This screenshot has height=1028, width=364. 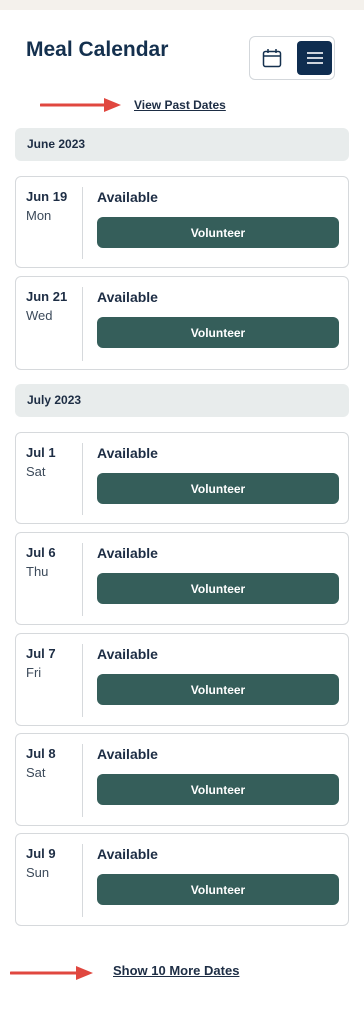 What do you see at coordinates (41, 853) in the screenshot?
I see `card-date: Jul 9` at bounding box center [41, 853].